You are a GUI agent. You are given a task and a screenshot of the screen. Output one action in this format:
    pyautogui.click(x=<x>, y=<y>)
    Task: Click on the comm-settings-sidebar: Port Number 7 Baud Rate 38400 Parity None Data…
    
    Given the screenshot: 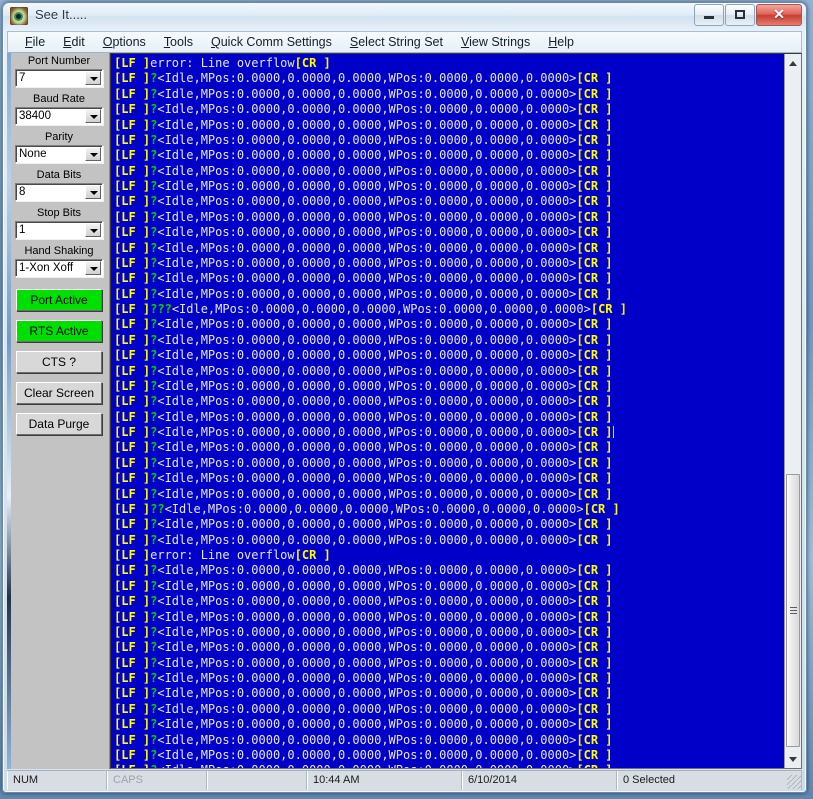 What is the action you would take?
    pyautogui.click(x=58, y=411)
    